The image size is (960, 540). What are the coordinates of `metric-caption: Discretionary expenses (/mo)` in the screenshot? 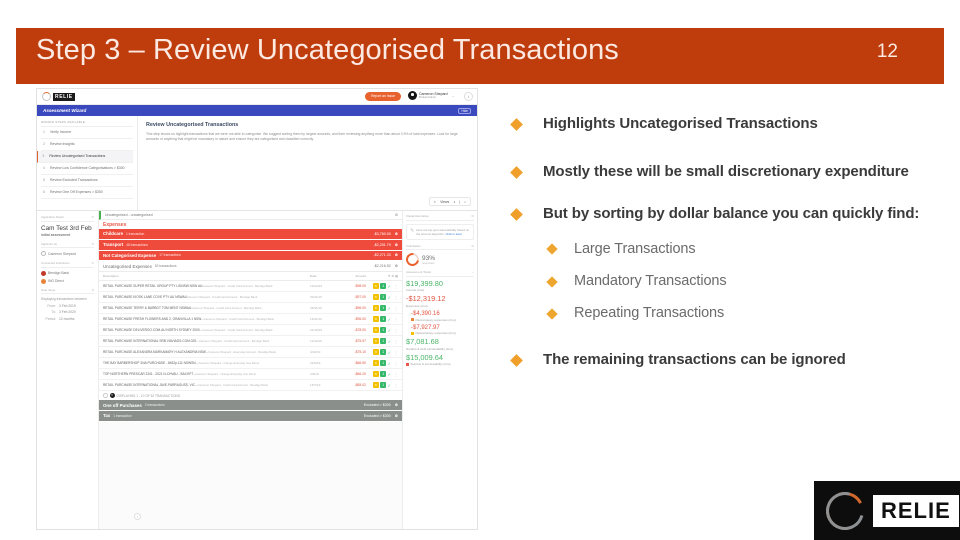 It's located at (442, 320).